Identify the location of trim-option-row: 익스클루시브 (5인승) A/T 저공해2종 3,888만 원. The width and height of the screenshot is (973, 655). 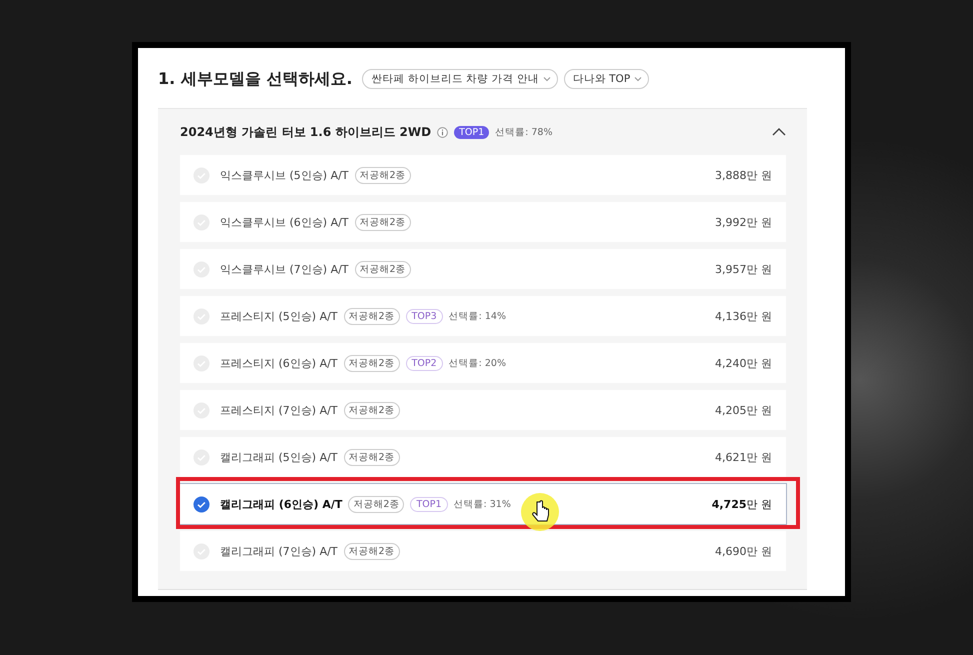
(483, 175).